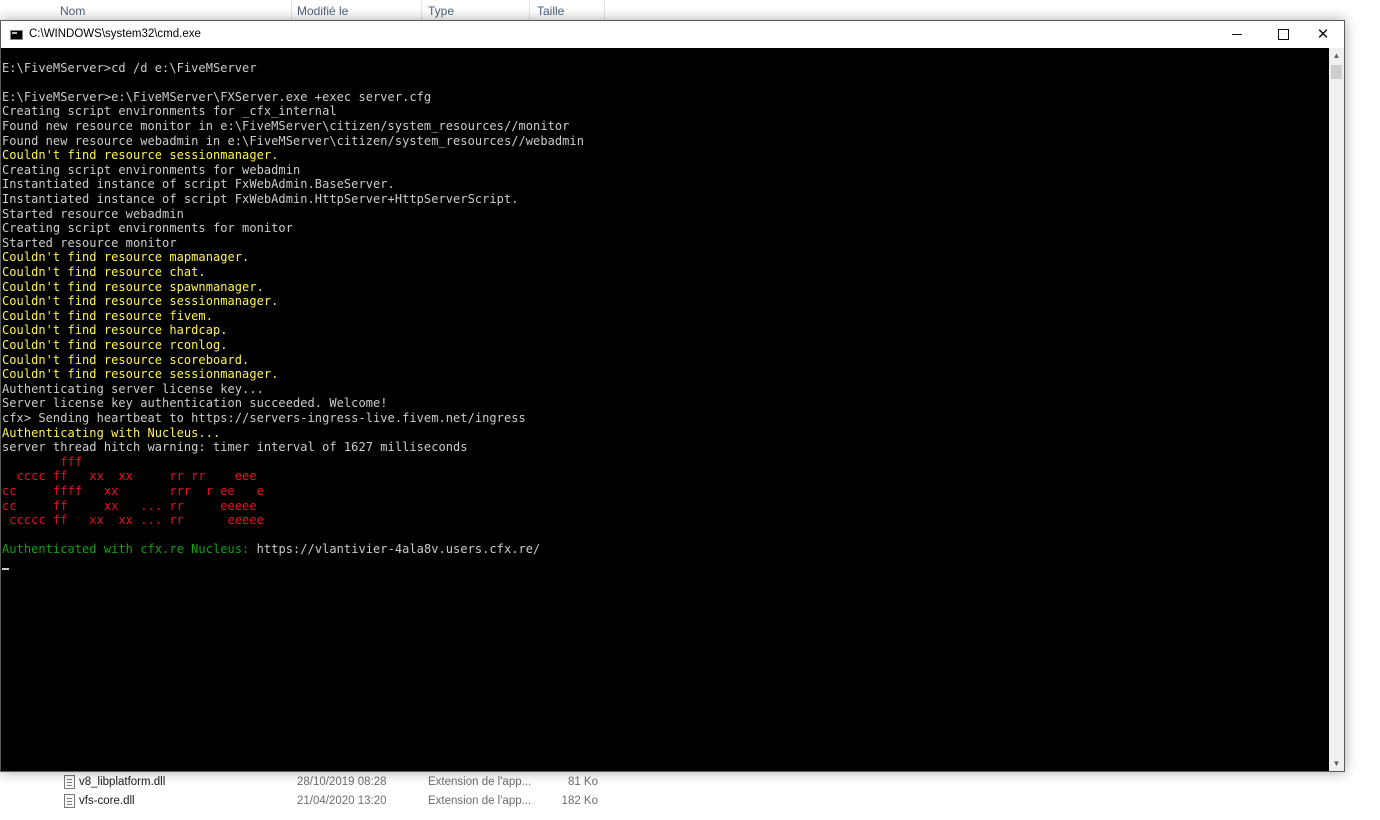 Image resolution: width=1380 pixels, height=820 pixels. I want to click on console-line-text: Creating script environments for monitor, so click(147, 228).